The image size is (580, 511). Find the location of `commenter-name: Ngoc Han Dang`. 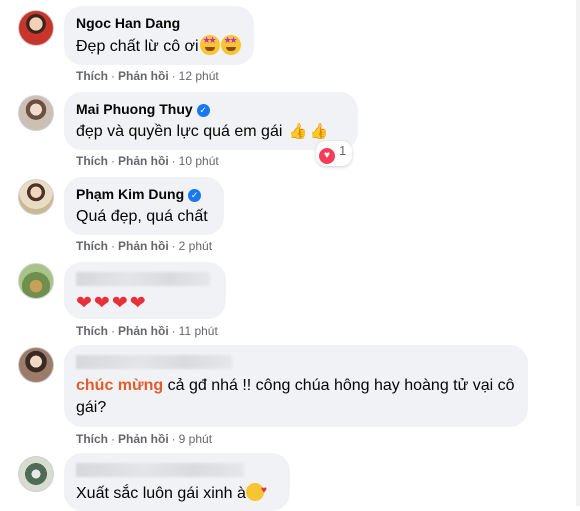

commenter-name: Ngoc Han Dang is located at coordinates (159, 23).